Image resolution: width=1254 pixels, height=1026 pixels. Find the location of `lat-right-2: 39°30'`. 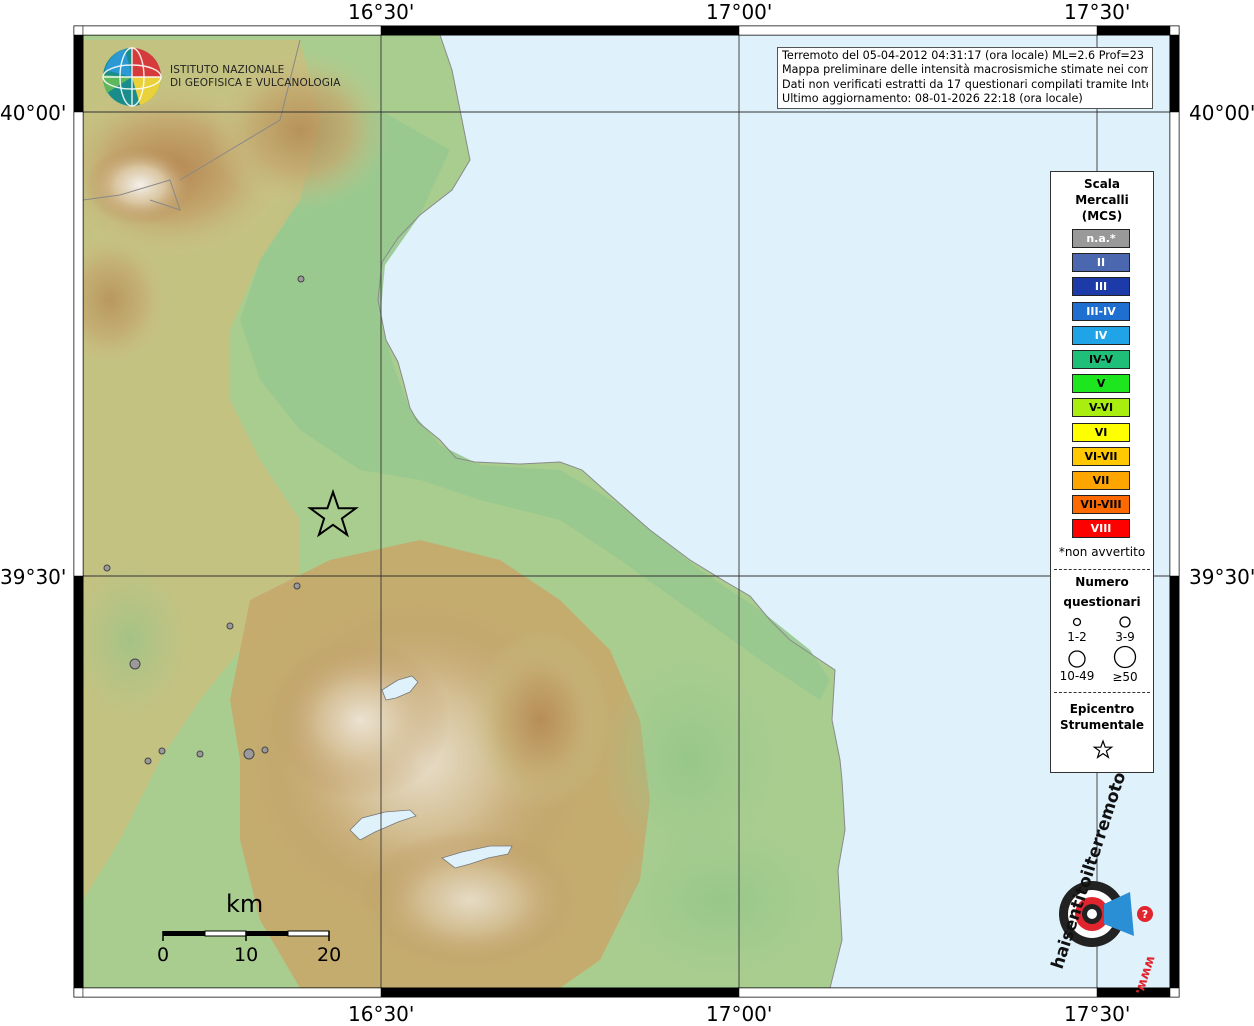

lat-right-2: 39°30' is located at coordinates (1221, 577).